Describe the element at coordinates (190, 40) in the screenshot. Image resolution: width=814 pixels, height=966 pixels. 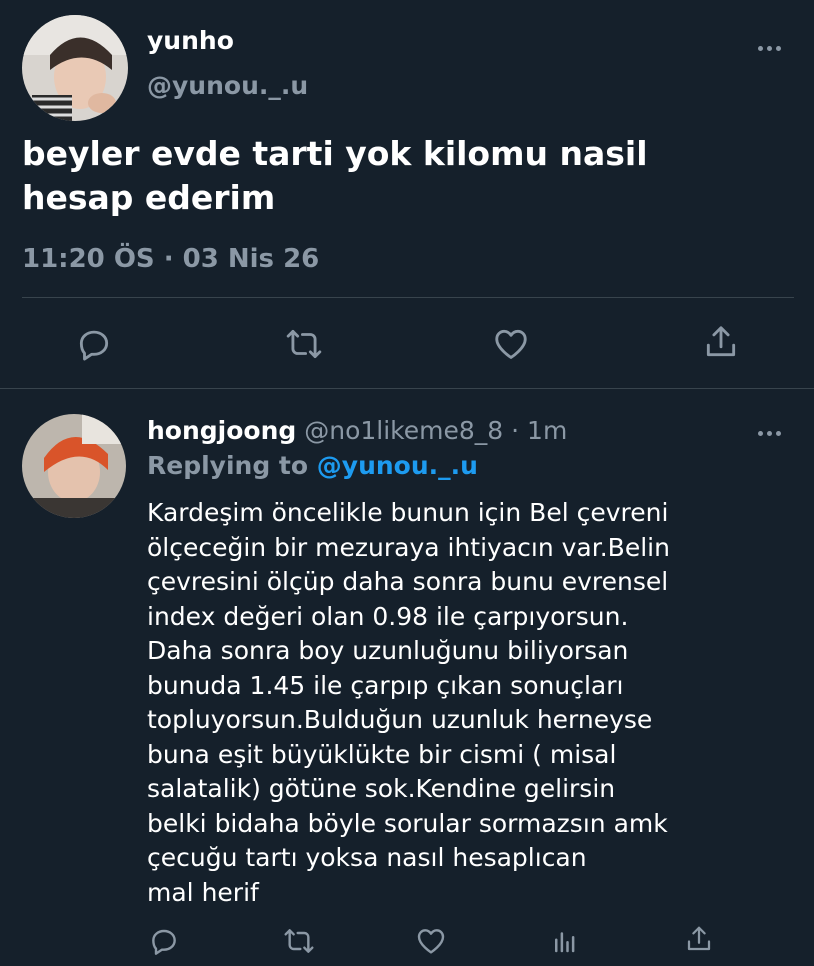
I see `author-name: yunho` at that location.